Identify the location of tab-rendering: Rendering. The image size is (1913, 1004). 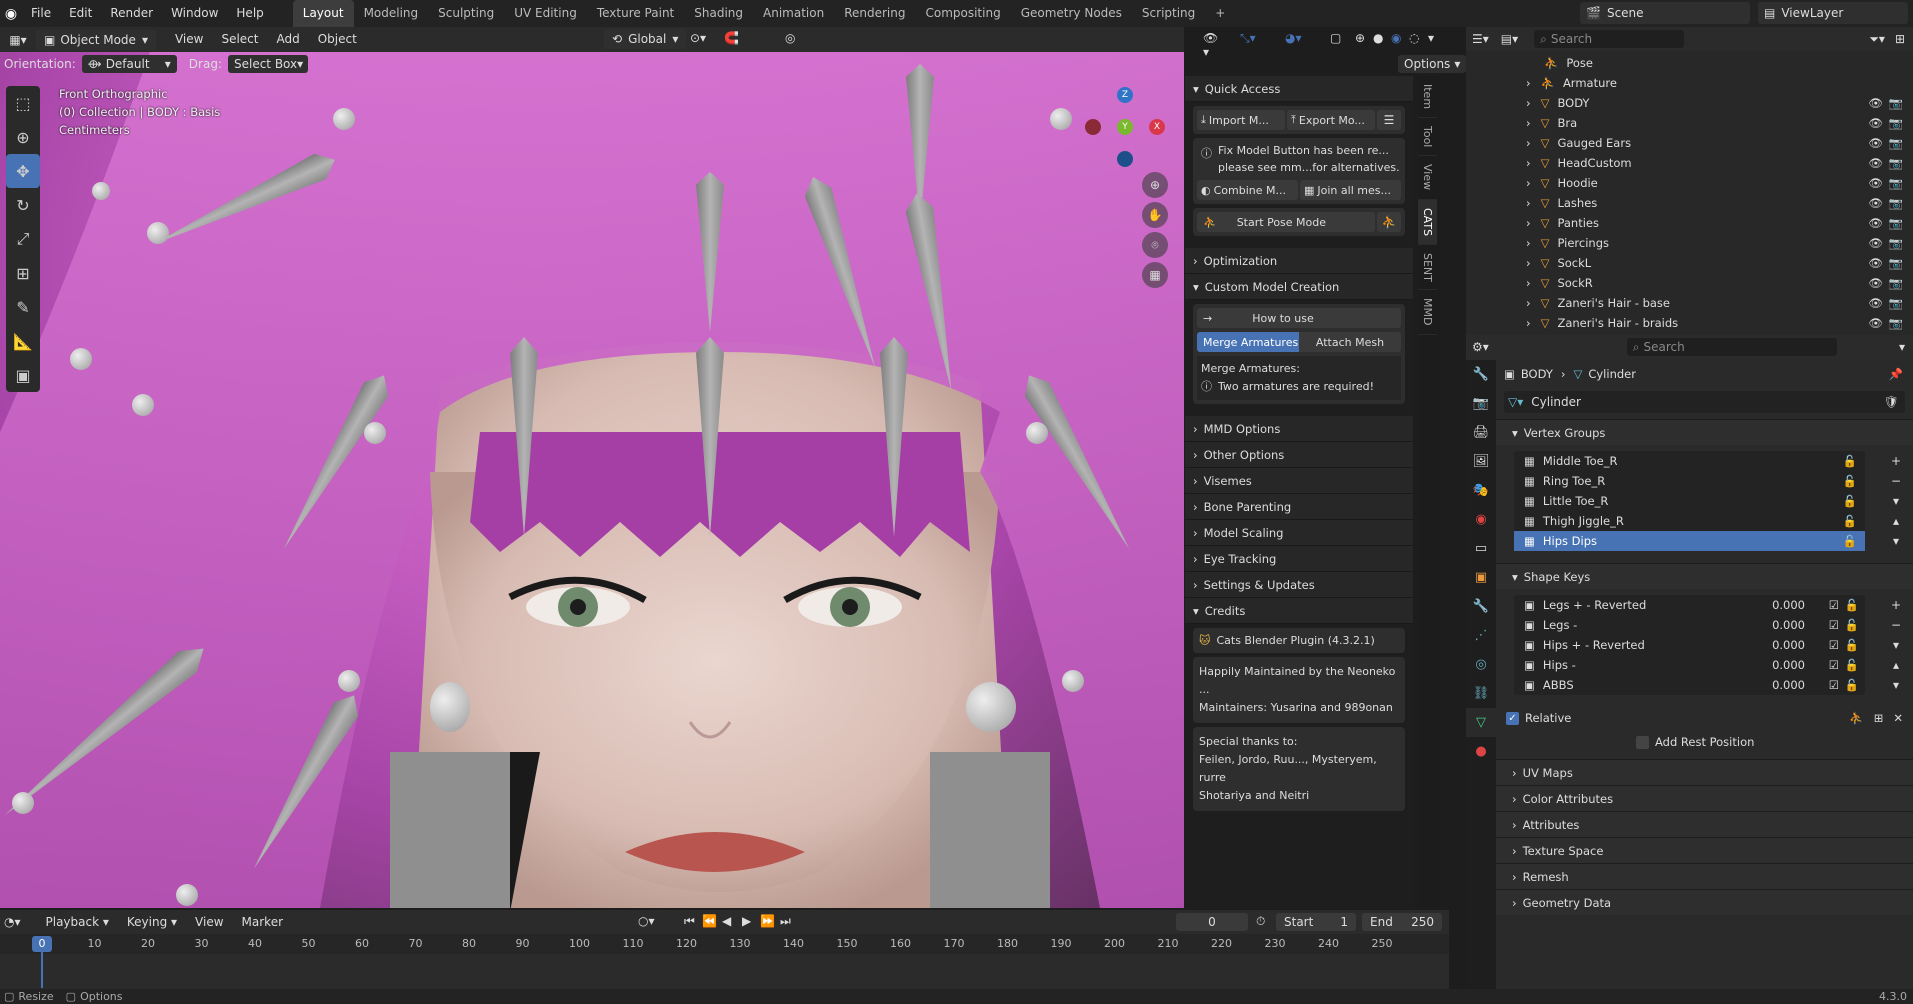
(874, 13).